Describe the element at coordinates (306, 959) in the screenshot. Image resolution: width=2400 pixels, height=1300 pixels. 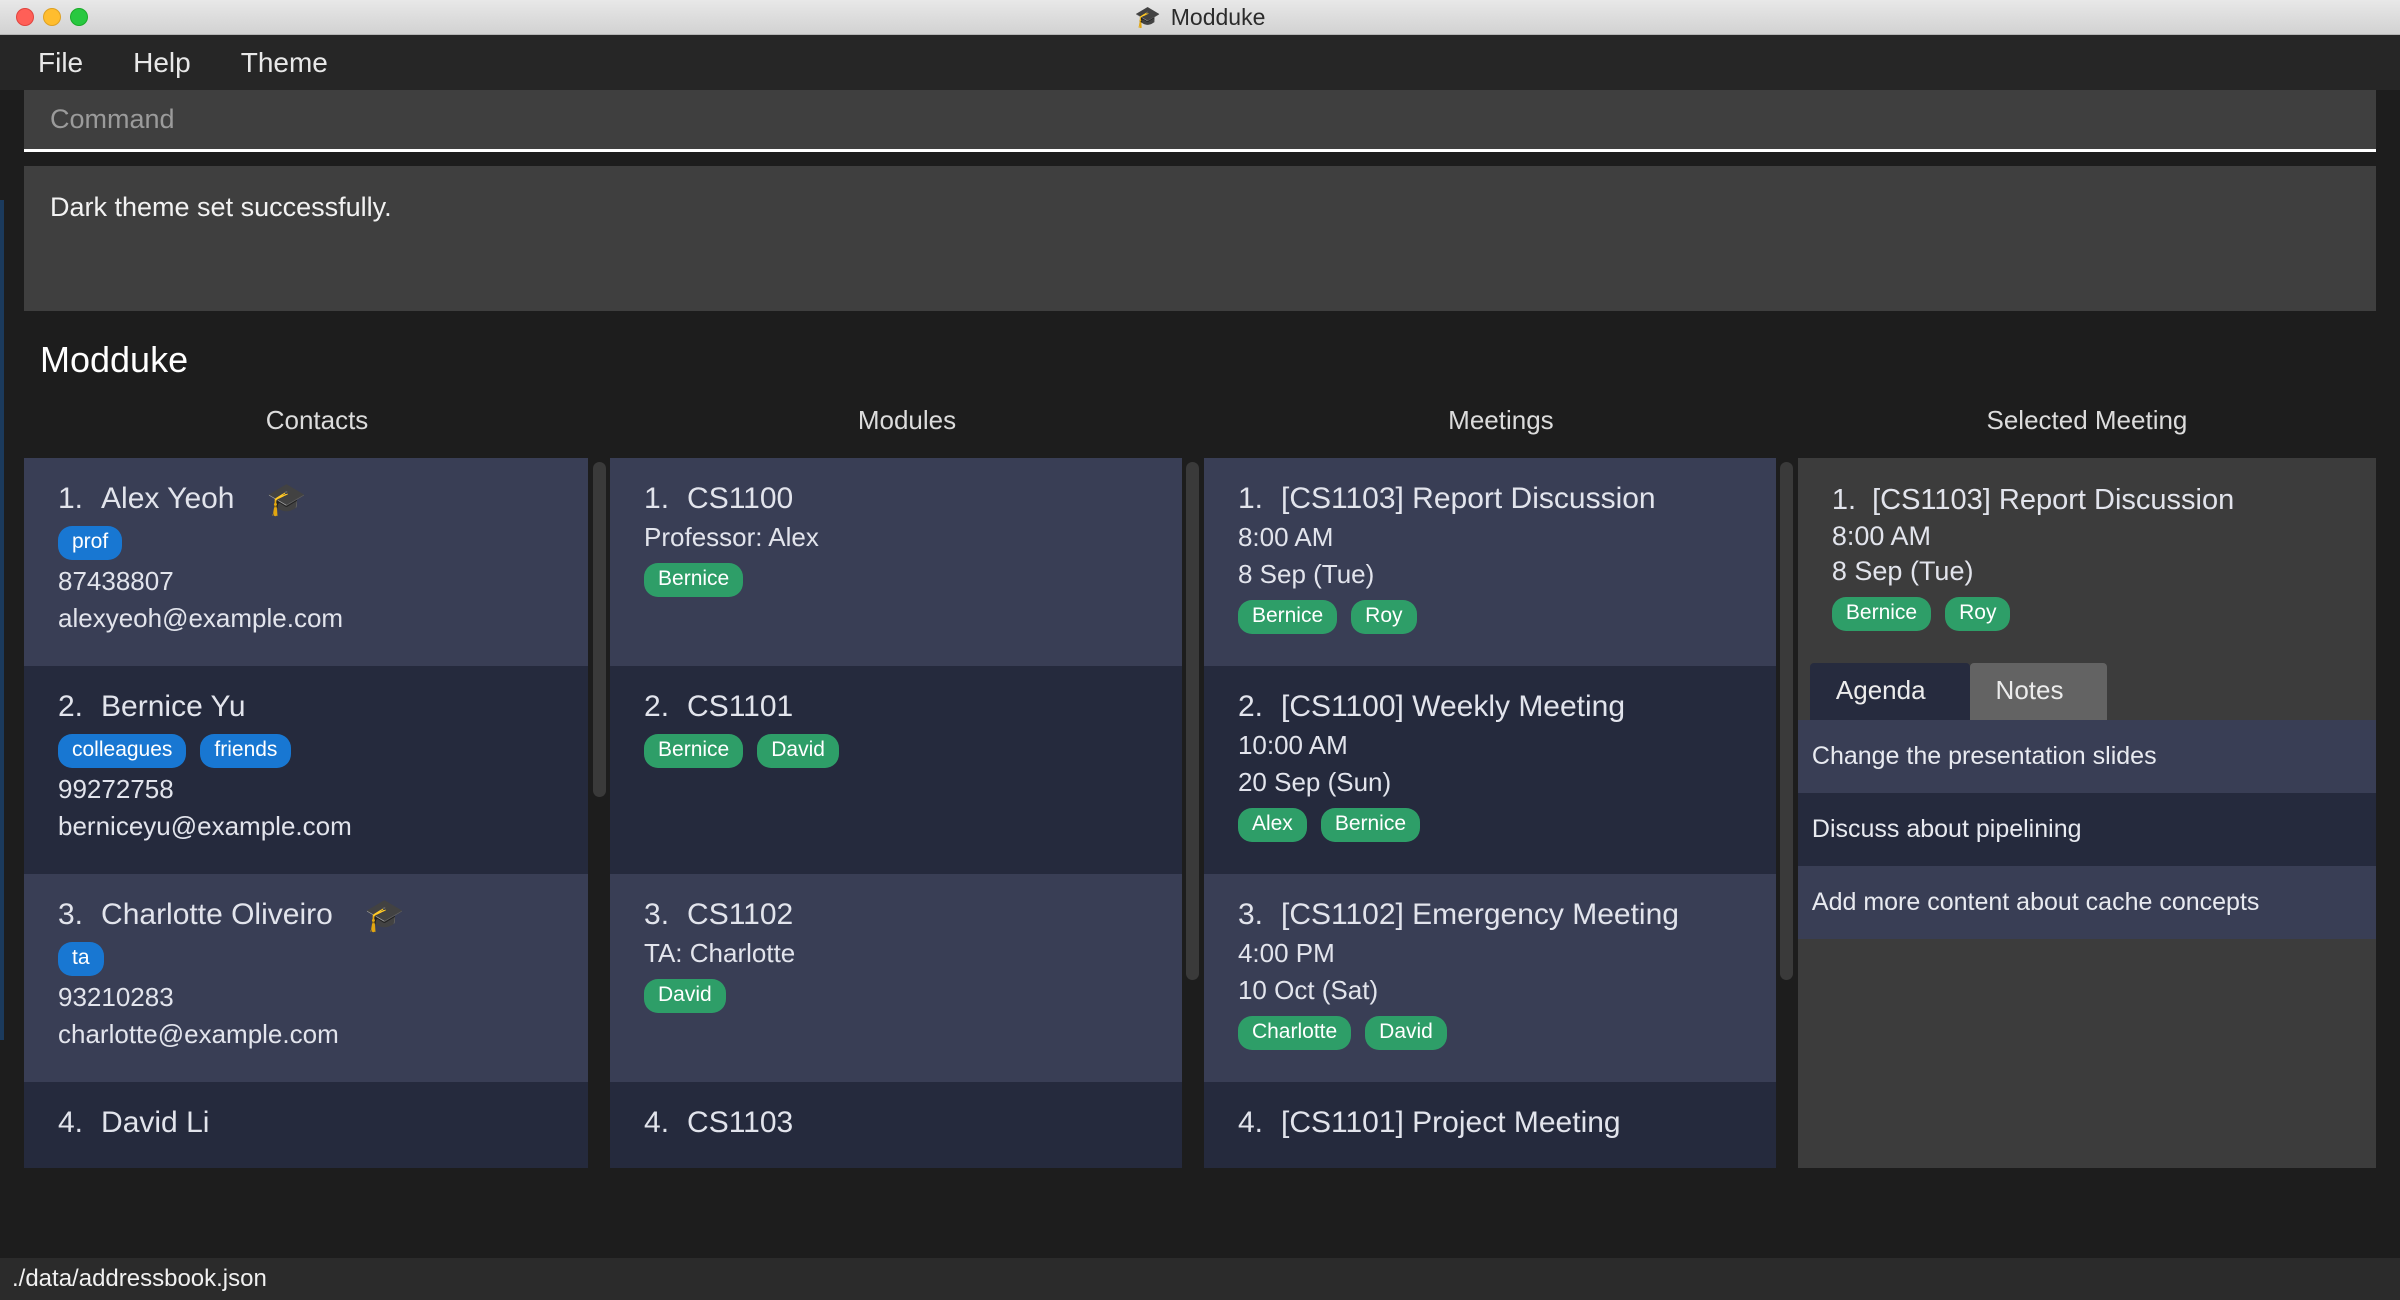
I see `contact-tags: ta` at that location.